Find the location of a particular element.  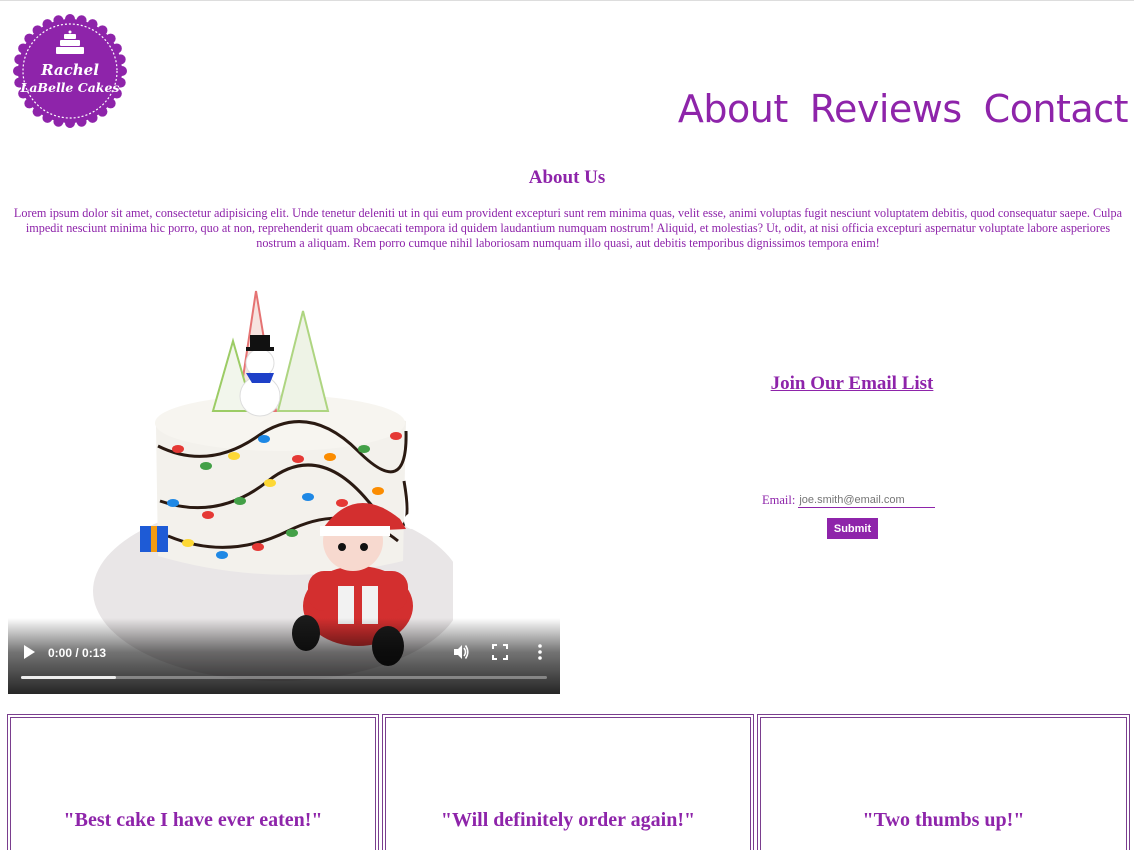

review-card-3: "Two thumbs up!" is located at coordinates (943, 782).